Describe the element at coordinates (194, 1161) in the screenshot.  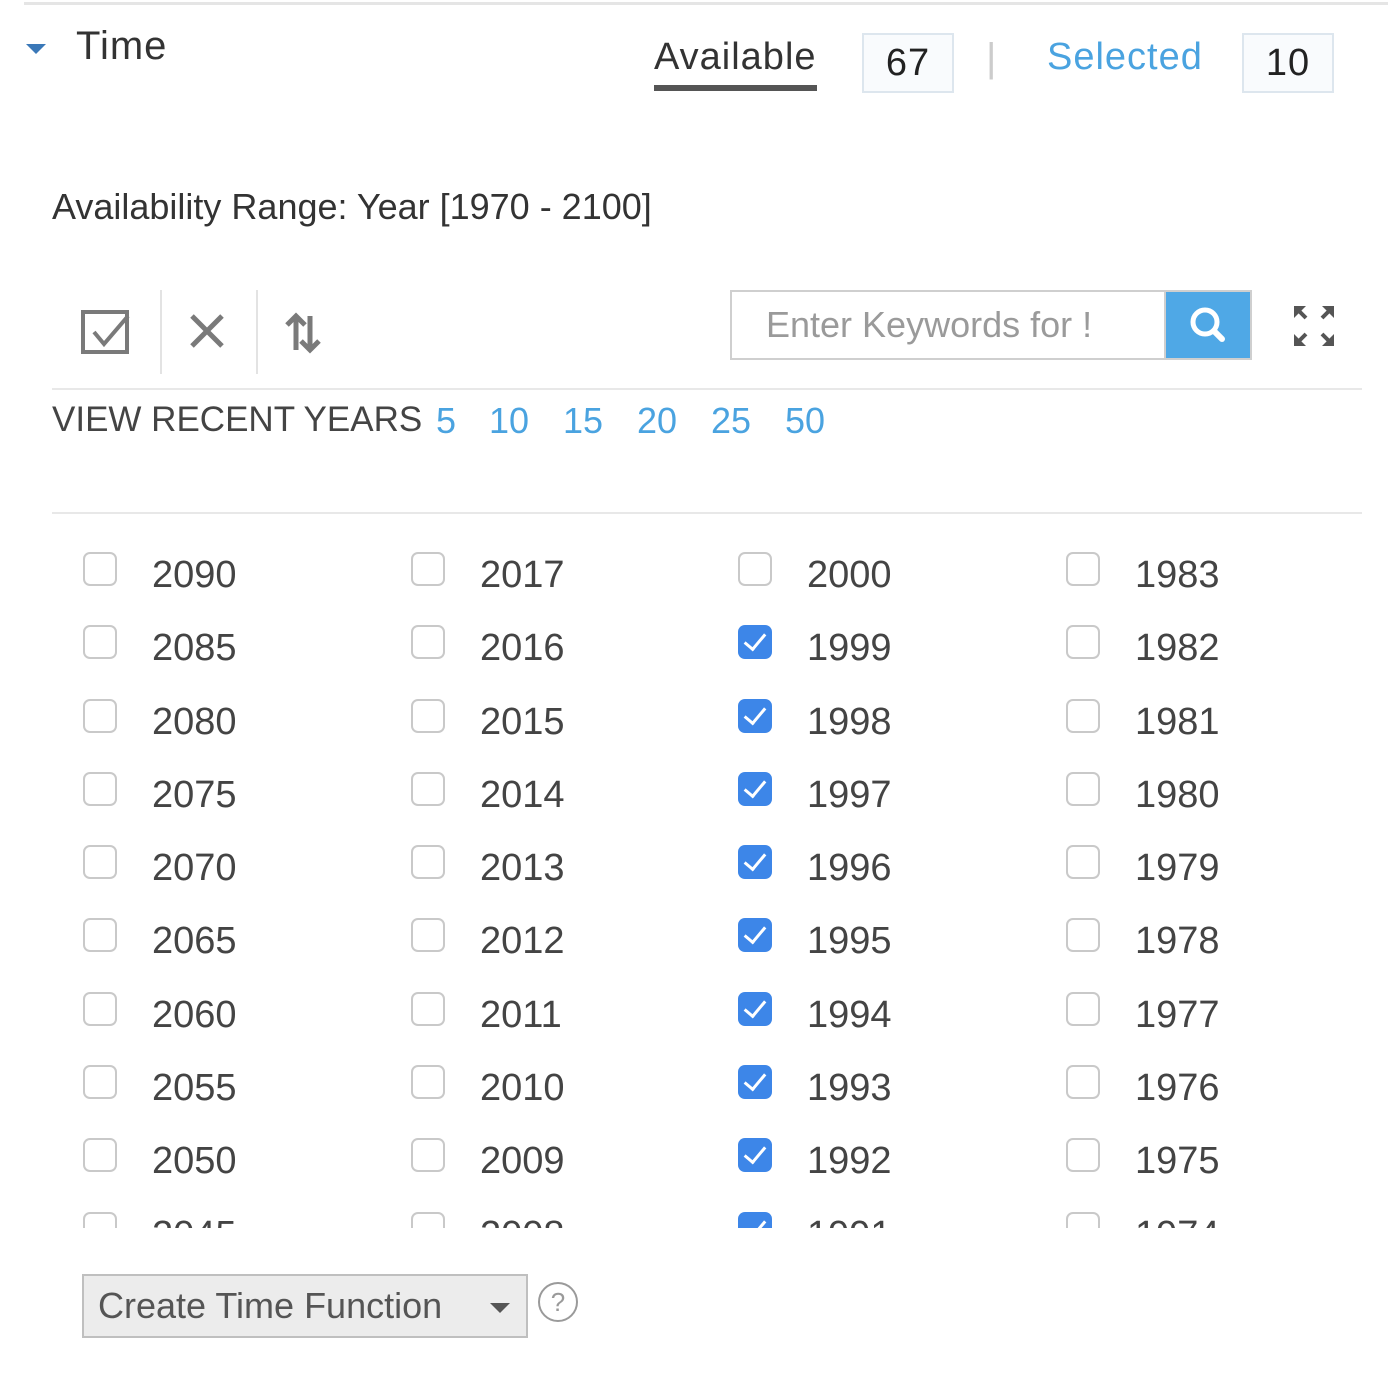
I see `year-label: 2050` at that location.